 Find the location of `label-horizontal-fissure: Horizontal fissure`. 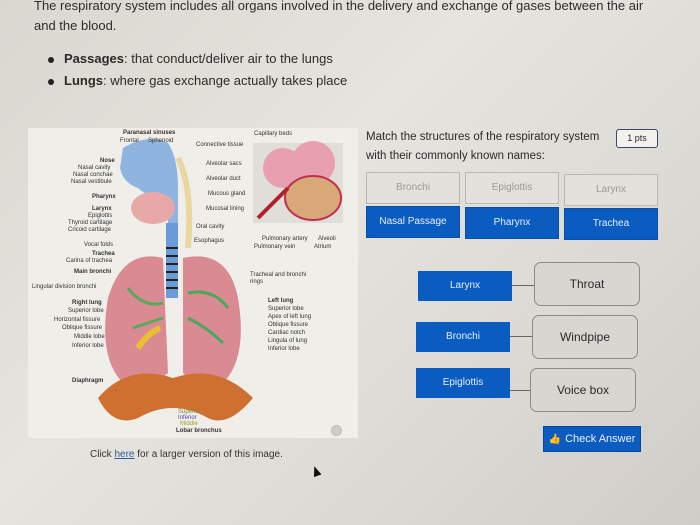

label-horizontal-fissure: Horizontal fissure is located at coordinates (77, 320).